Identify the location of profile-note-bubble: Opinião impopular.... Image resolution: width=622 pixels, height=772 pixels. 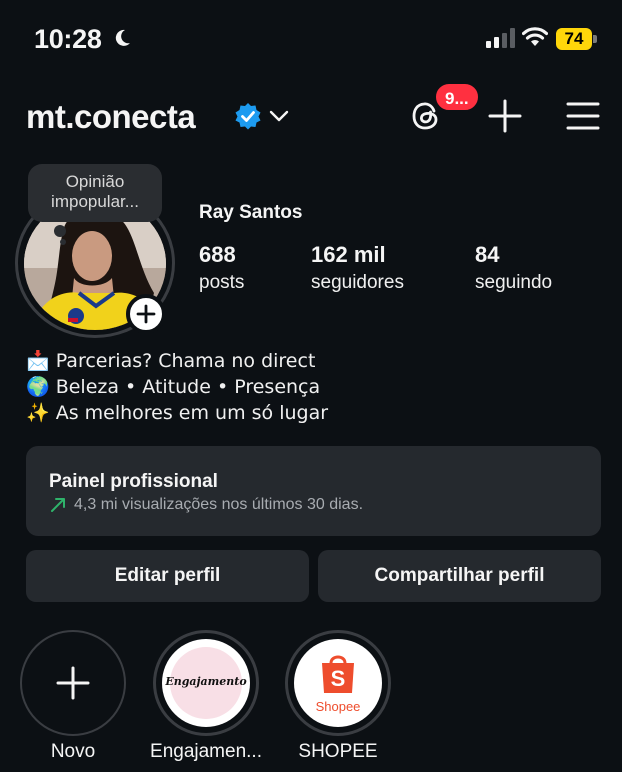
(95, 193).